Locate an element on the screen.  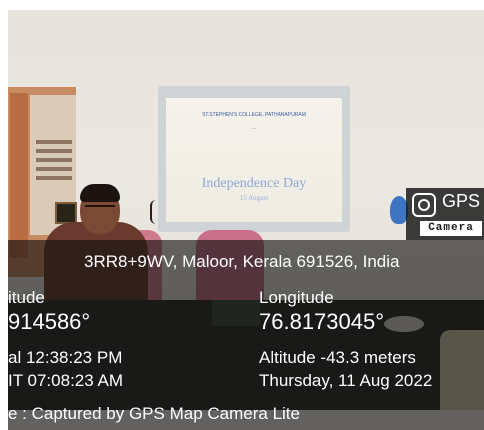
board-date: 15 August is located at coordinates (254, 198).